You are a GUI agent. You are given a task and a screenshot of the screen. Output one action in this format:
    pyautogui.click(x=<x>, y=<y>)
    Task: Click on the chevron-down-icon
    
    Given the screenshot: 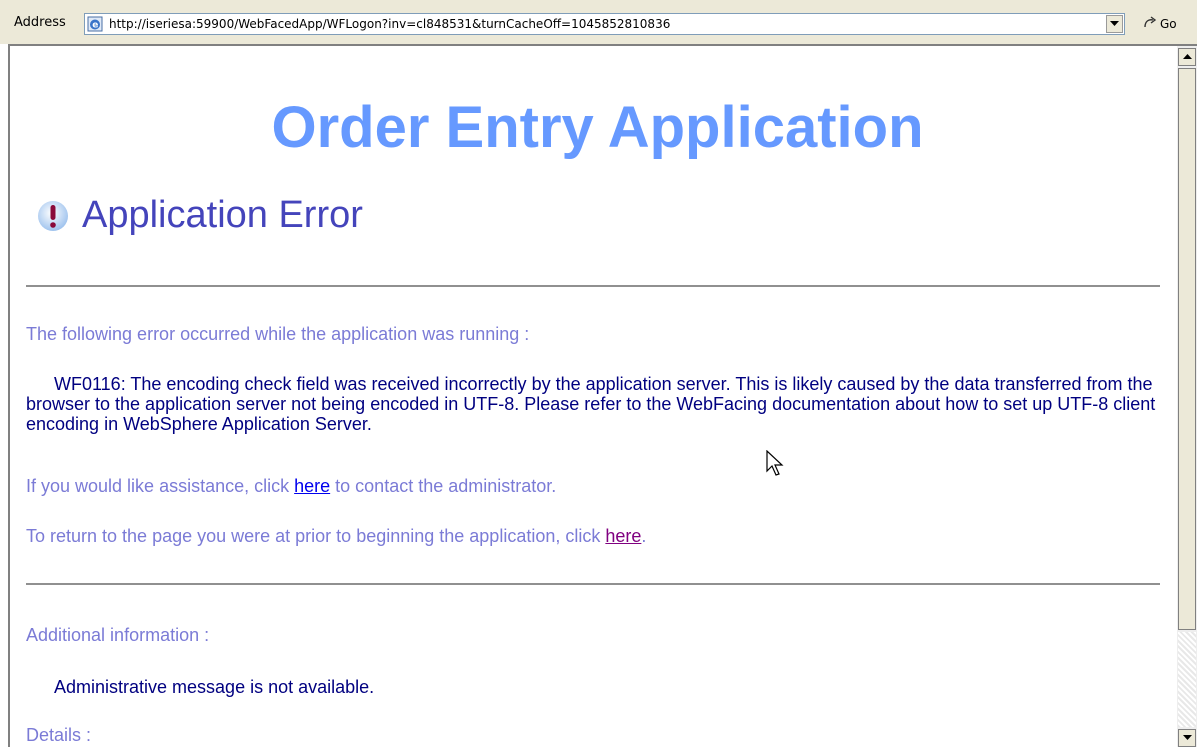 What is the action you would take?
    pyautogui.click(x=1114, y=23)
    